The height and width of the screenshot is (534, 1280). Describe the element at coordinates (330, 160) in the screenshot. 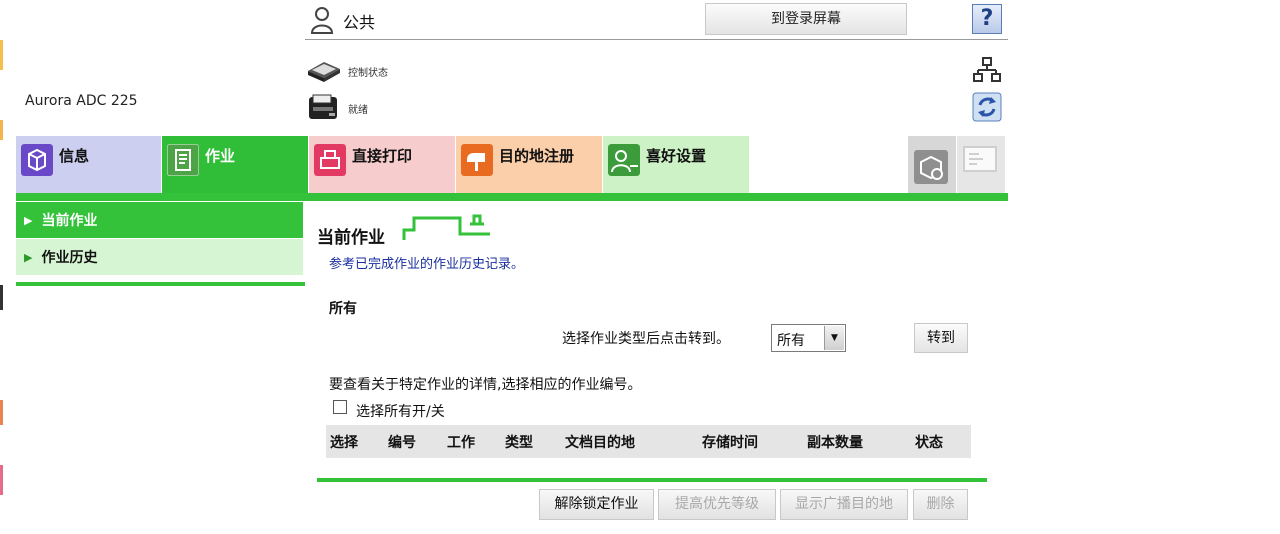

I see `direct-print-icon` at that location.